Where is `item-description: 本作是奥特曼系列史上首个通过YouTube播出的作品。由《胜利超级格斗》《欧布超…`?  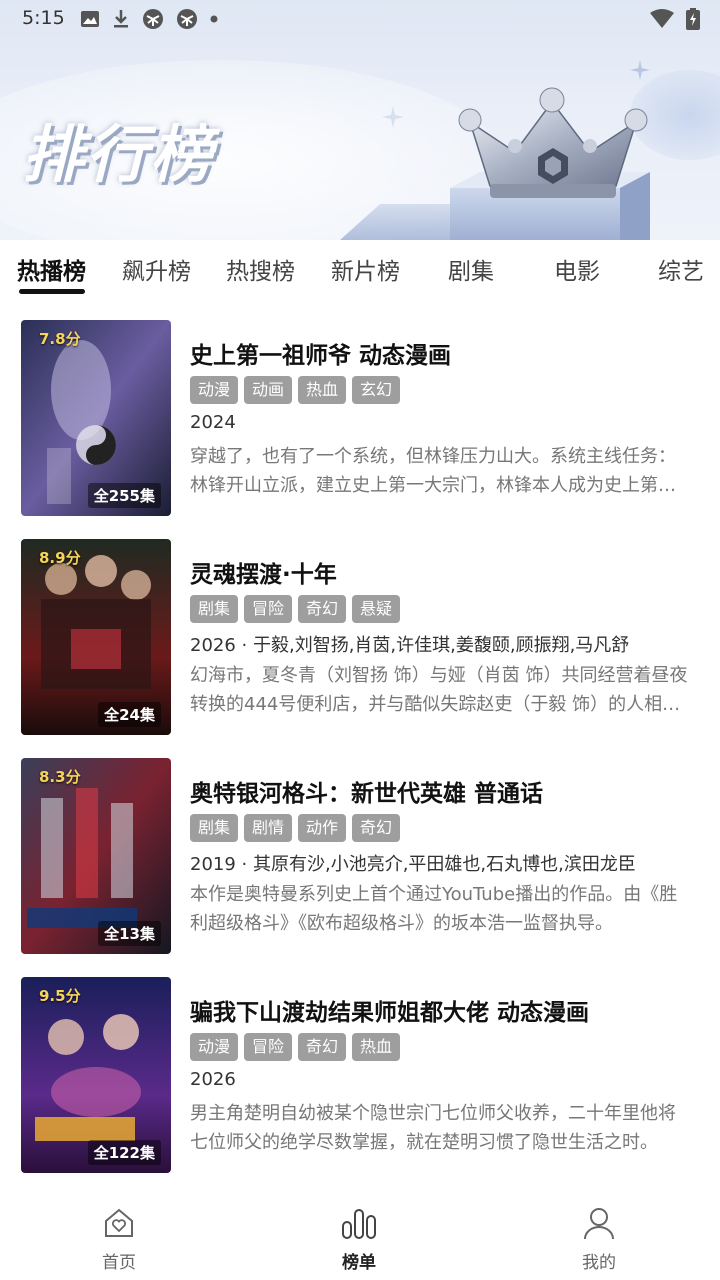 item-description: 本作是奥特曼系列史上首个通过YouTube播出的作品。由《胜利超级格斗》《欧布超… is located at coordinates (434, 909).